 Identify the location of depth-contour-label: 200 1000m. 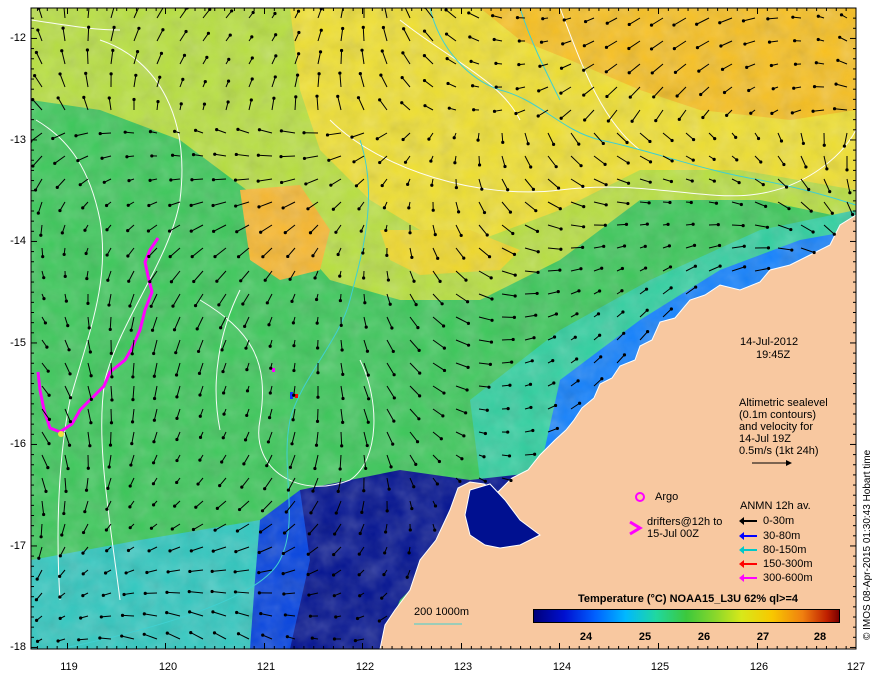
(442, 612).